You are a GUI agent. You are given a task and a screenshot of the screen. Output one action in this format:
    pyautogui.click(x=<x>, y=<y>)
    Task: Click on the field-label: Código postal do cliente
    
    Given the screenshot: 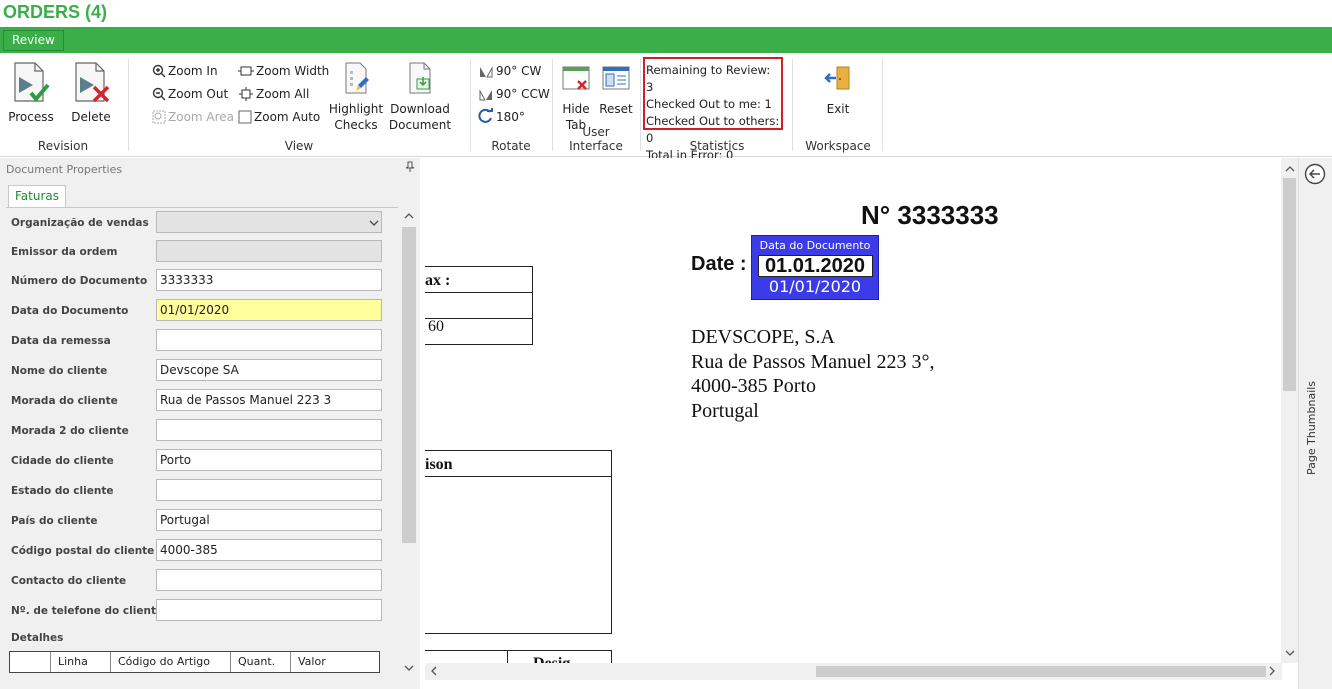 What is the action you would take?
    pyautogui.click(x=83, y=551)
    